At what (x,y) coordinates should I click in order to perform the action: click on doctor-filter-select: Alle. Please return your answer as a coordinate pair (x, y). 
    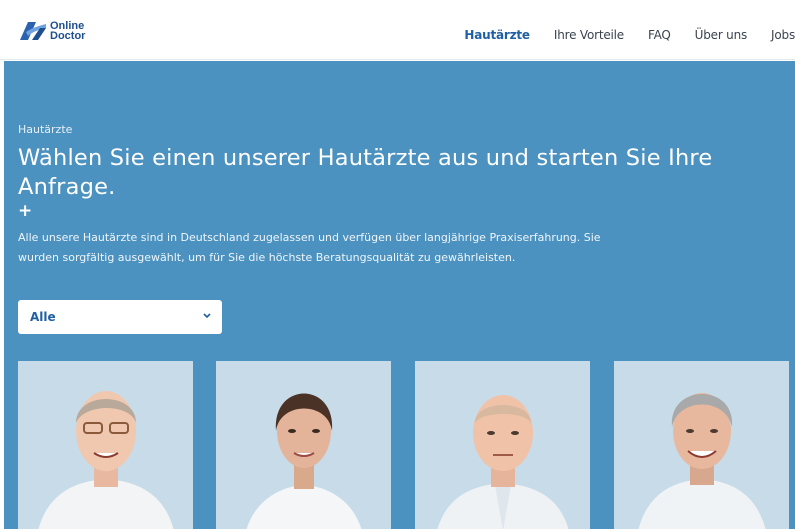
    Looking at the image, I should click on (120, 317).